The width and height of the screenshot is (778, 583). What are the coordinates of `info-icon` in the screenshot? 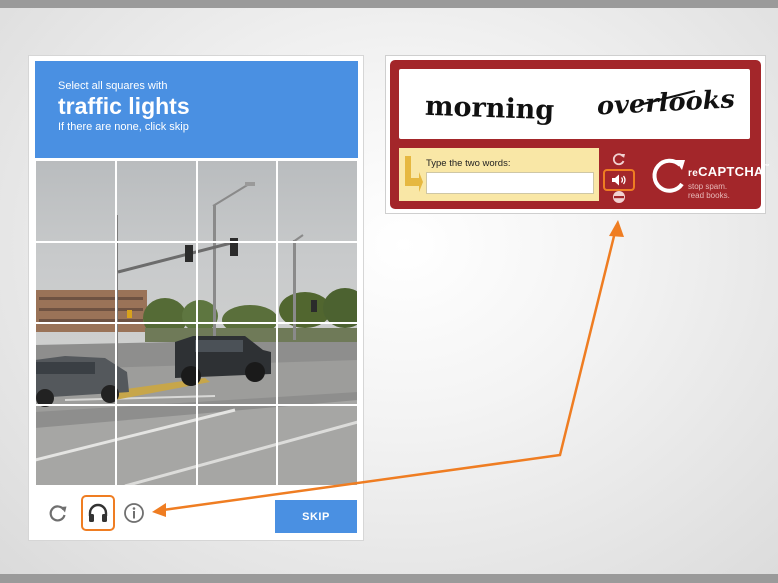 It's located at (134, 513).